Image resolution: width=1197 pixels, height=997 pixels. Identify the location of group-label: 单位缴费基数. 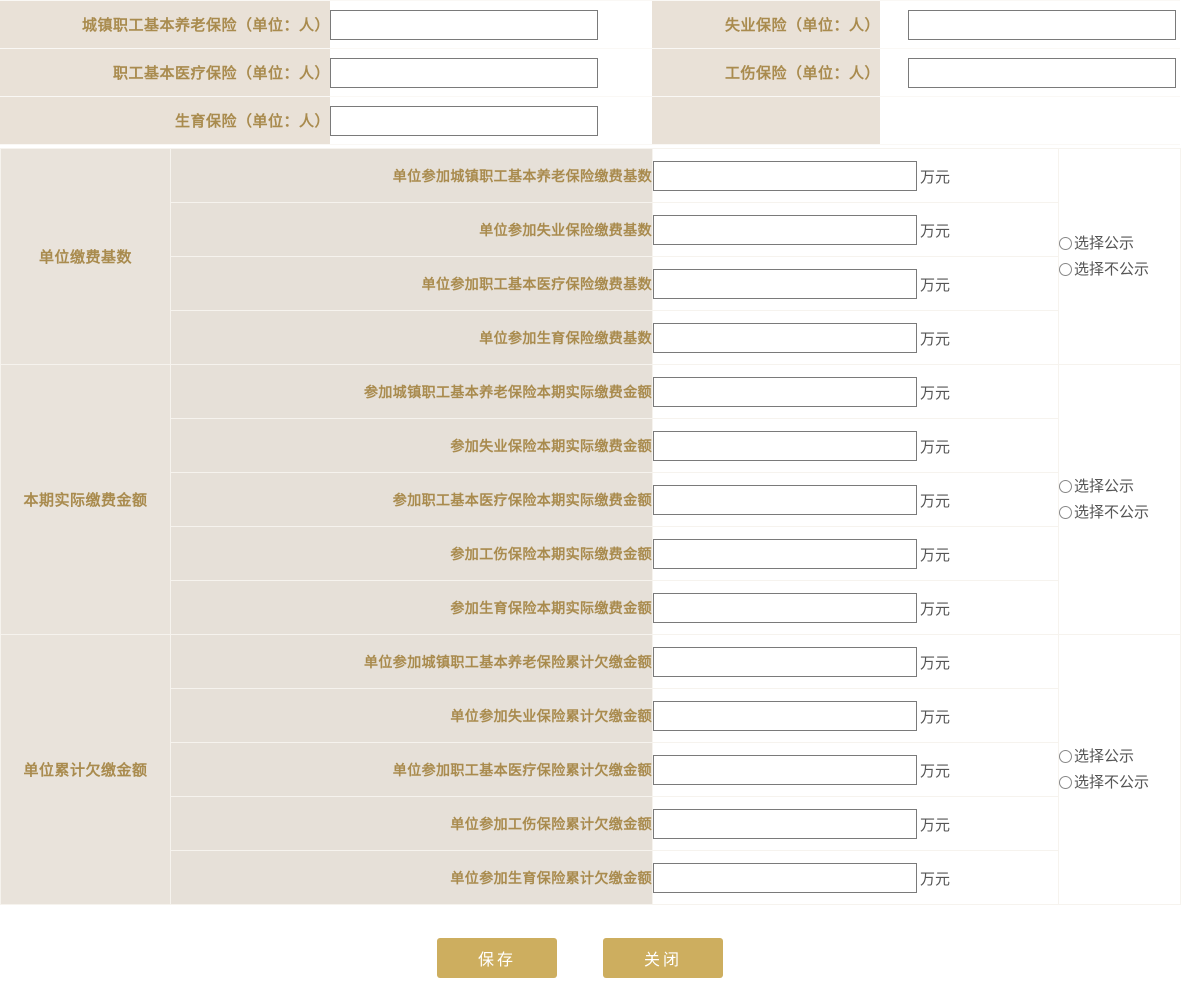
(85, 256).